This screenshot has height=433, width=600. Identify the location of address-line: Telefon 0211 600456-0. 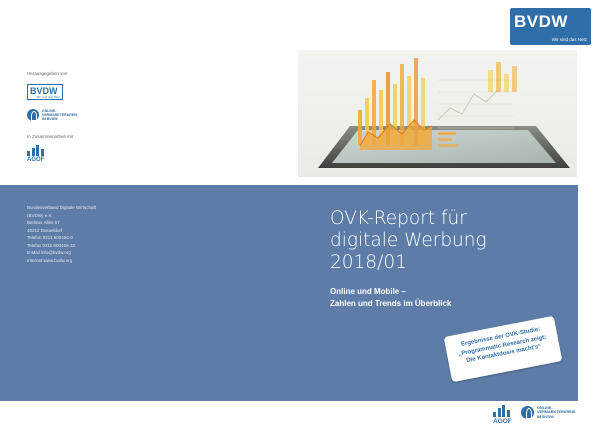
(50, 237).